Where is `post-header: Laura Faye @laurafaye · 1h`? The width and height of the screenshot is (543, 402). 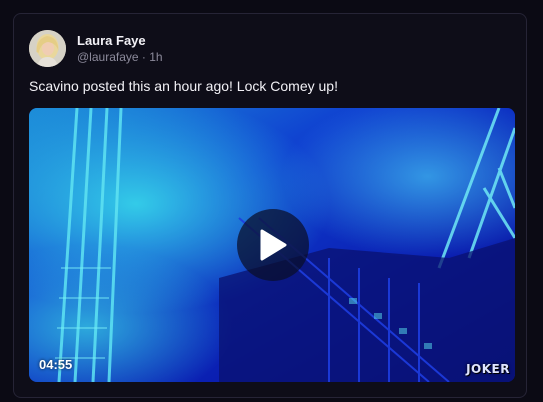
post-header: Laura Faye @laurafaye · 1h is located at coordinates (96, 48).